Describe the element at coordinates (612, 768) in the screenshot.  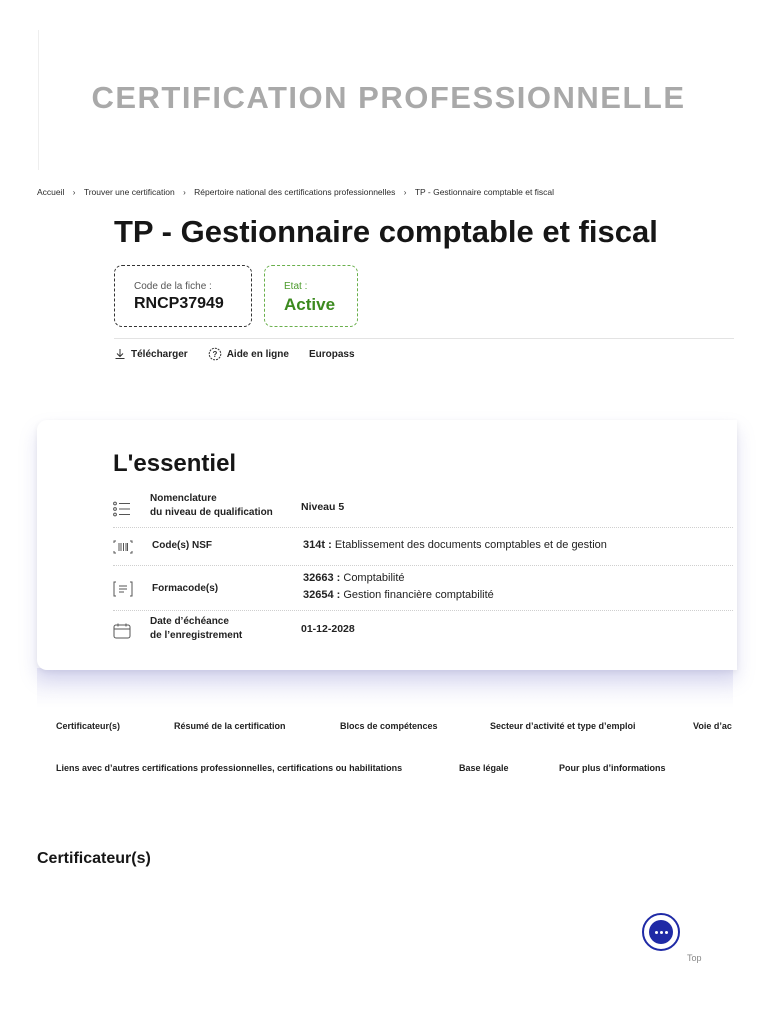
I see `tab-plus-informations: Pour plus d’informations` at that location.